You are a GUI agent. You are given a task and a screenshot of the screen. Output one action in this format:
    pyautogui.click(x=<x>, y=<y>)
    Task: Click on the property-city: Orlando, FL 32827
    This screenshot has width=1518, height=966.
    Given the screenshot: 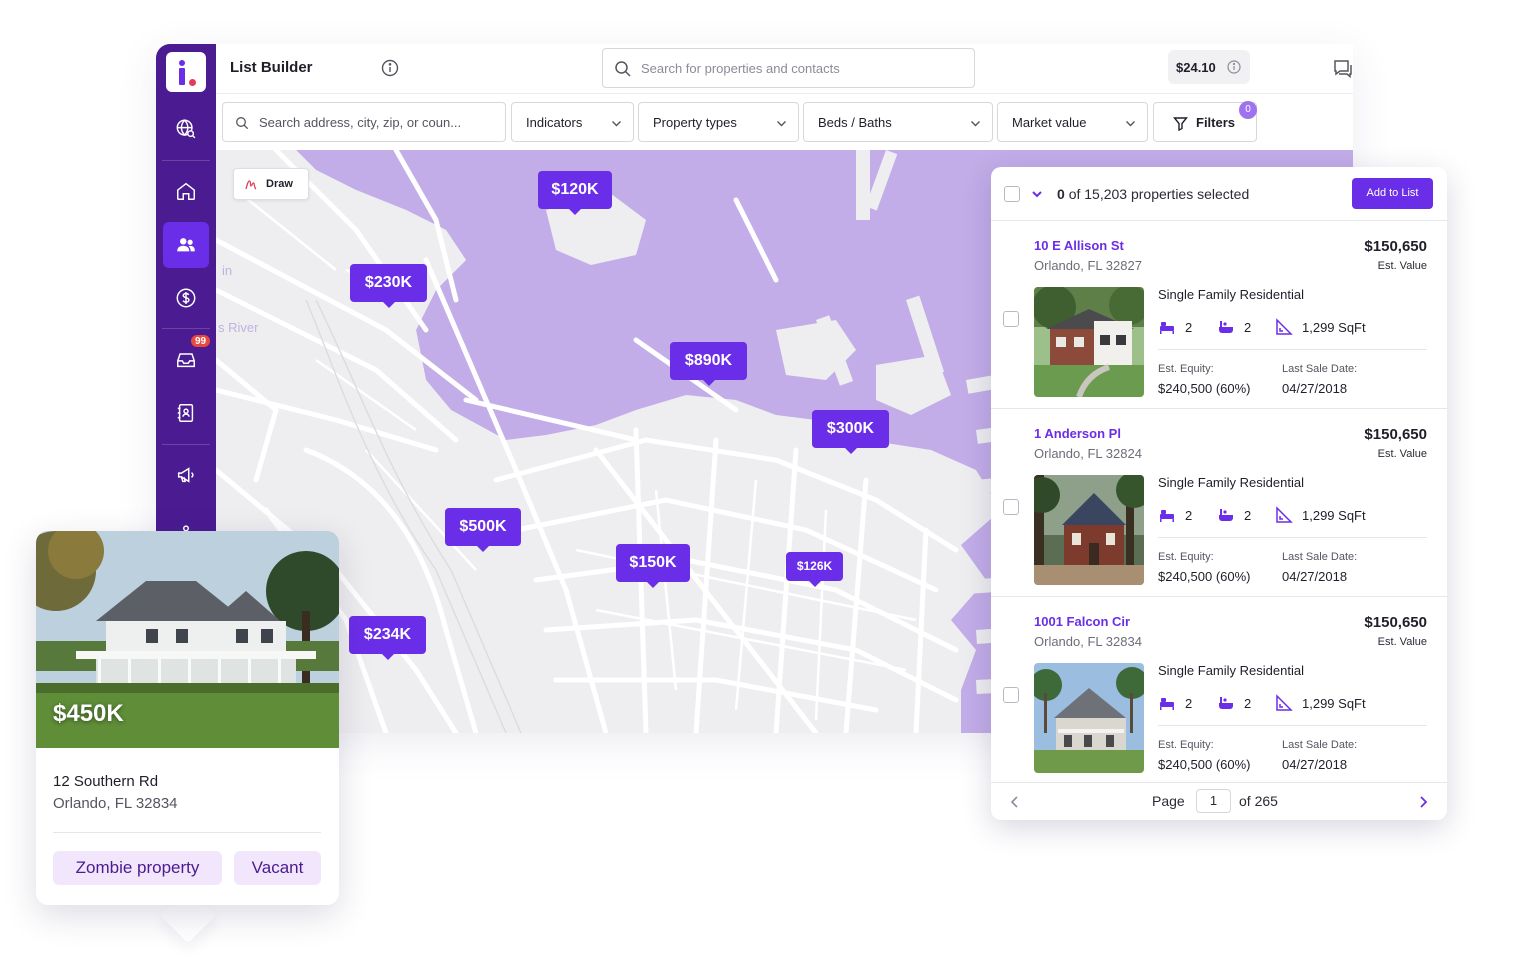 What is the action you would take?
    pyautogui.click(x=1088, y=265)
    